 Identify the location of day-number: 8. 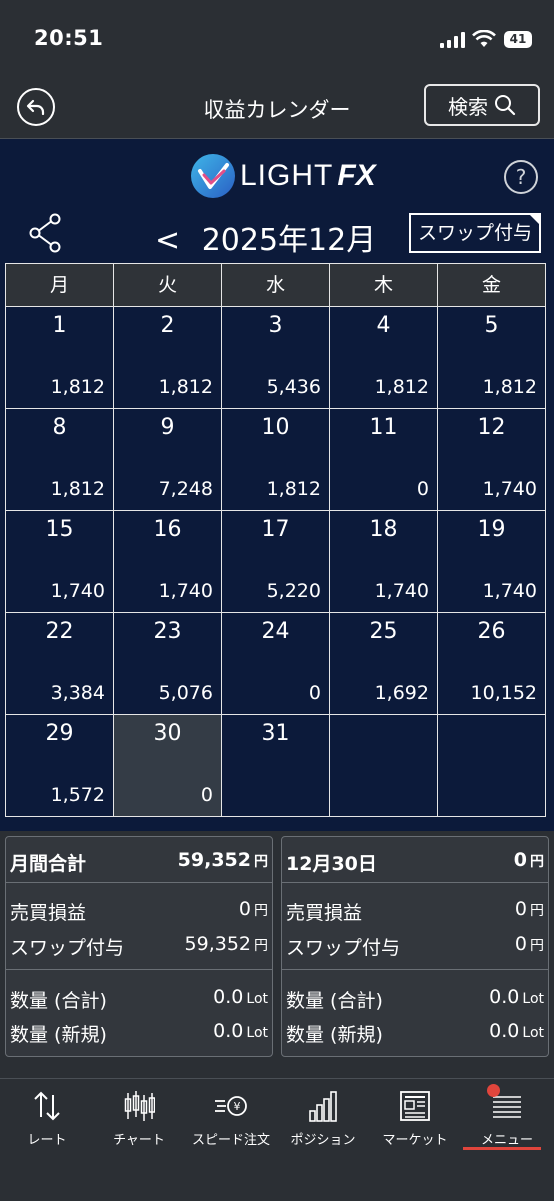
(59, 427).